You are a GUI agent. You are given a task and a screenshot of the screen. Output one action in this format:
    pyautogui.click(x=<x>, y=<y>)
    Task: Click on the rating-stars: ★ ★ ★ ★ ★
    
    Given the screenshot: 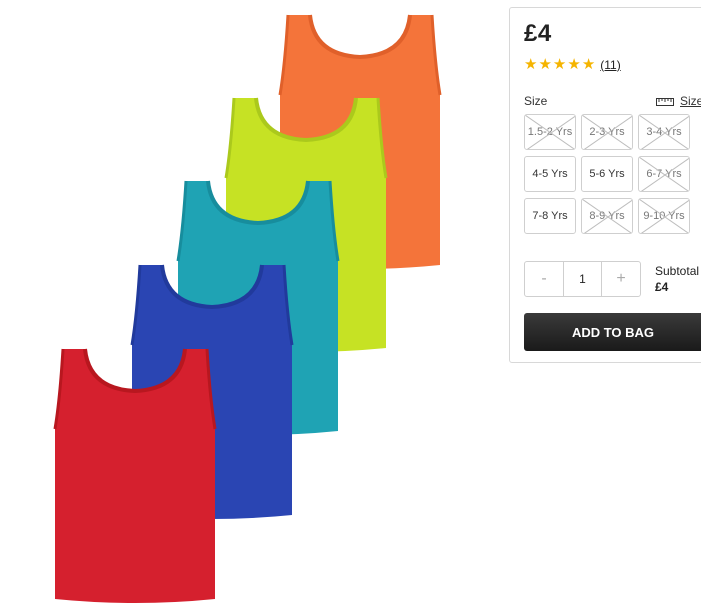 What is the action you would take?
    pyautogui.click(x=559, y=64)
    